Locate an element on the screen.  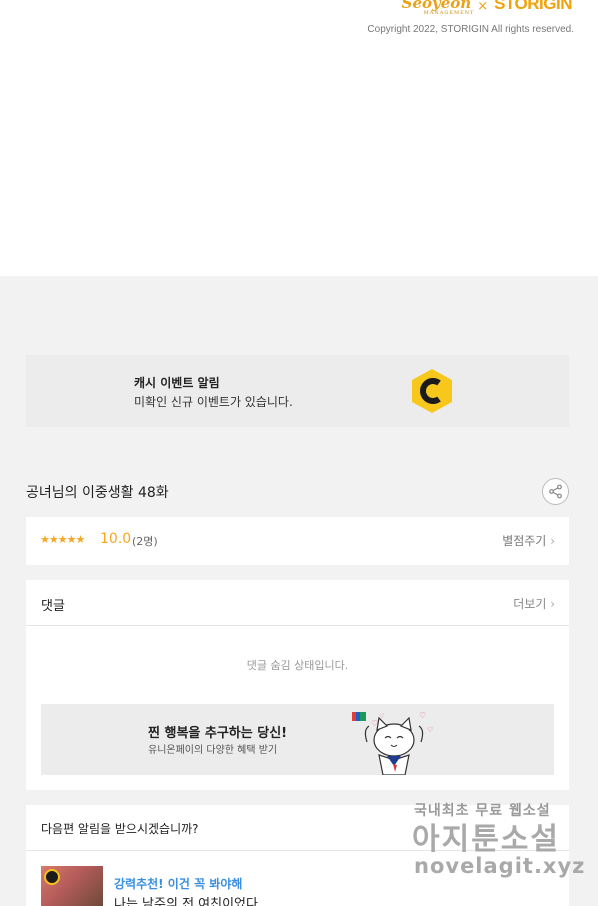
c-hexagon-icon is located at coordinates (432, 391).